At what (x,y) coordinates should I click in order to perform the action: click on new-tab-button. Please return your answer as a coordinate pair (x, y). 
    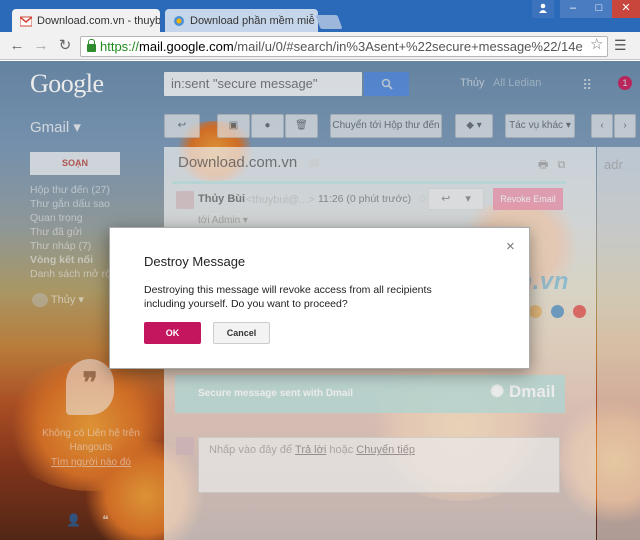
    Looking at the image, I should click on (329, 22).